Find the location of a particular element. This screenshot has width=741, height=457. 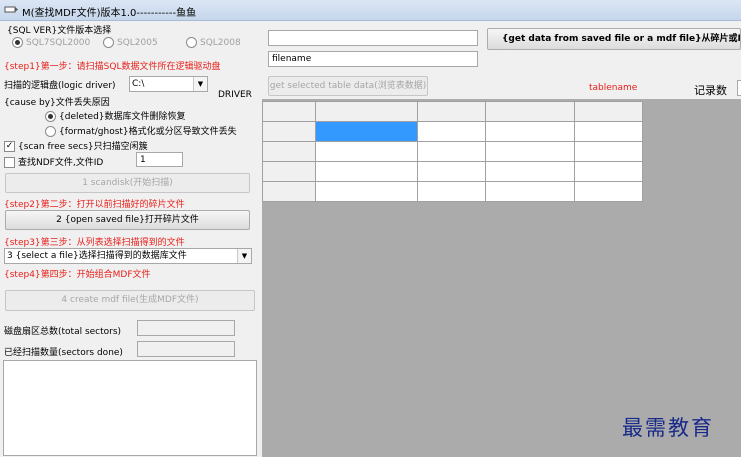

step3-text: {step3}第三步：从列表选择扫描得到的文件 is located at coordinates (94, 243).